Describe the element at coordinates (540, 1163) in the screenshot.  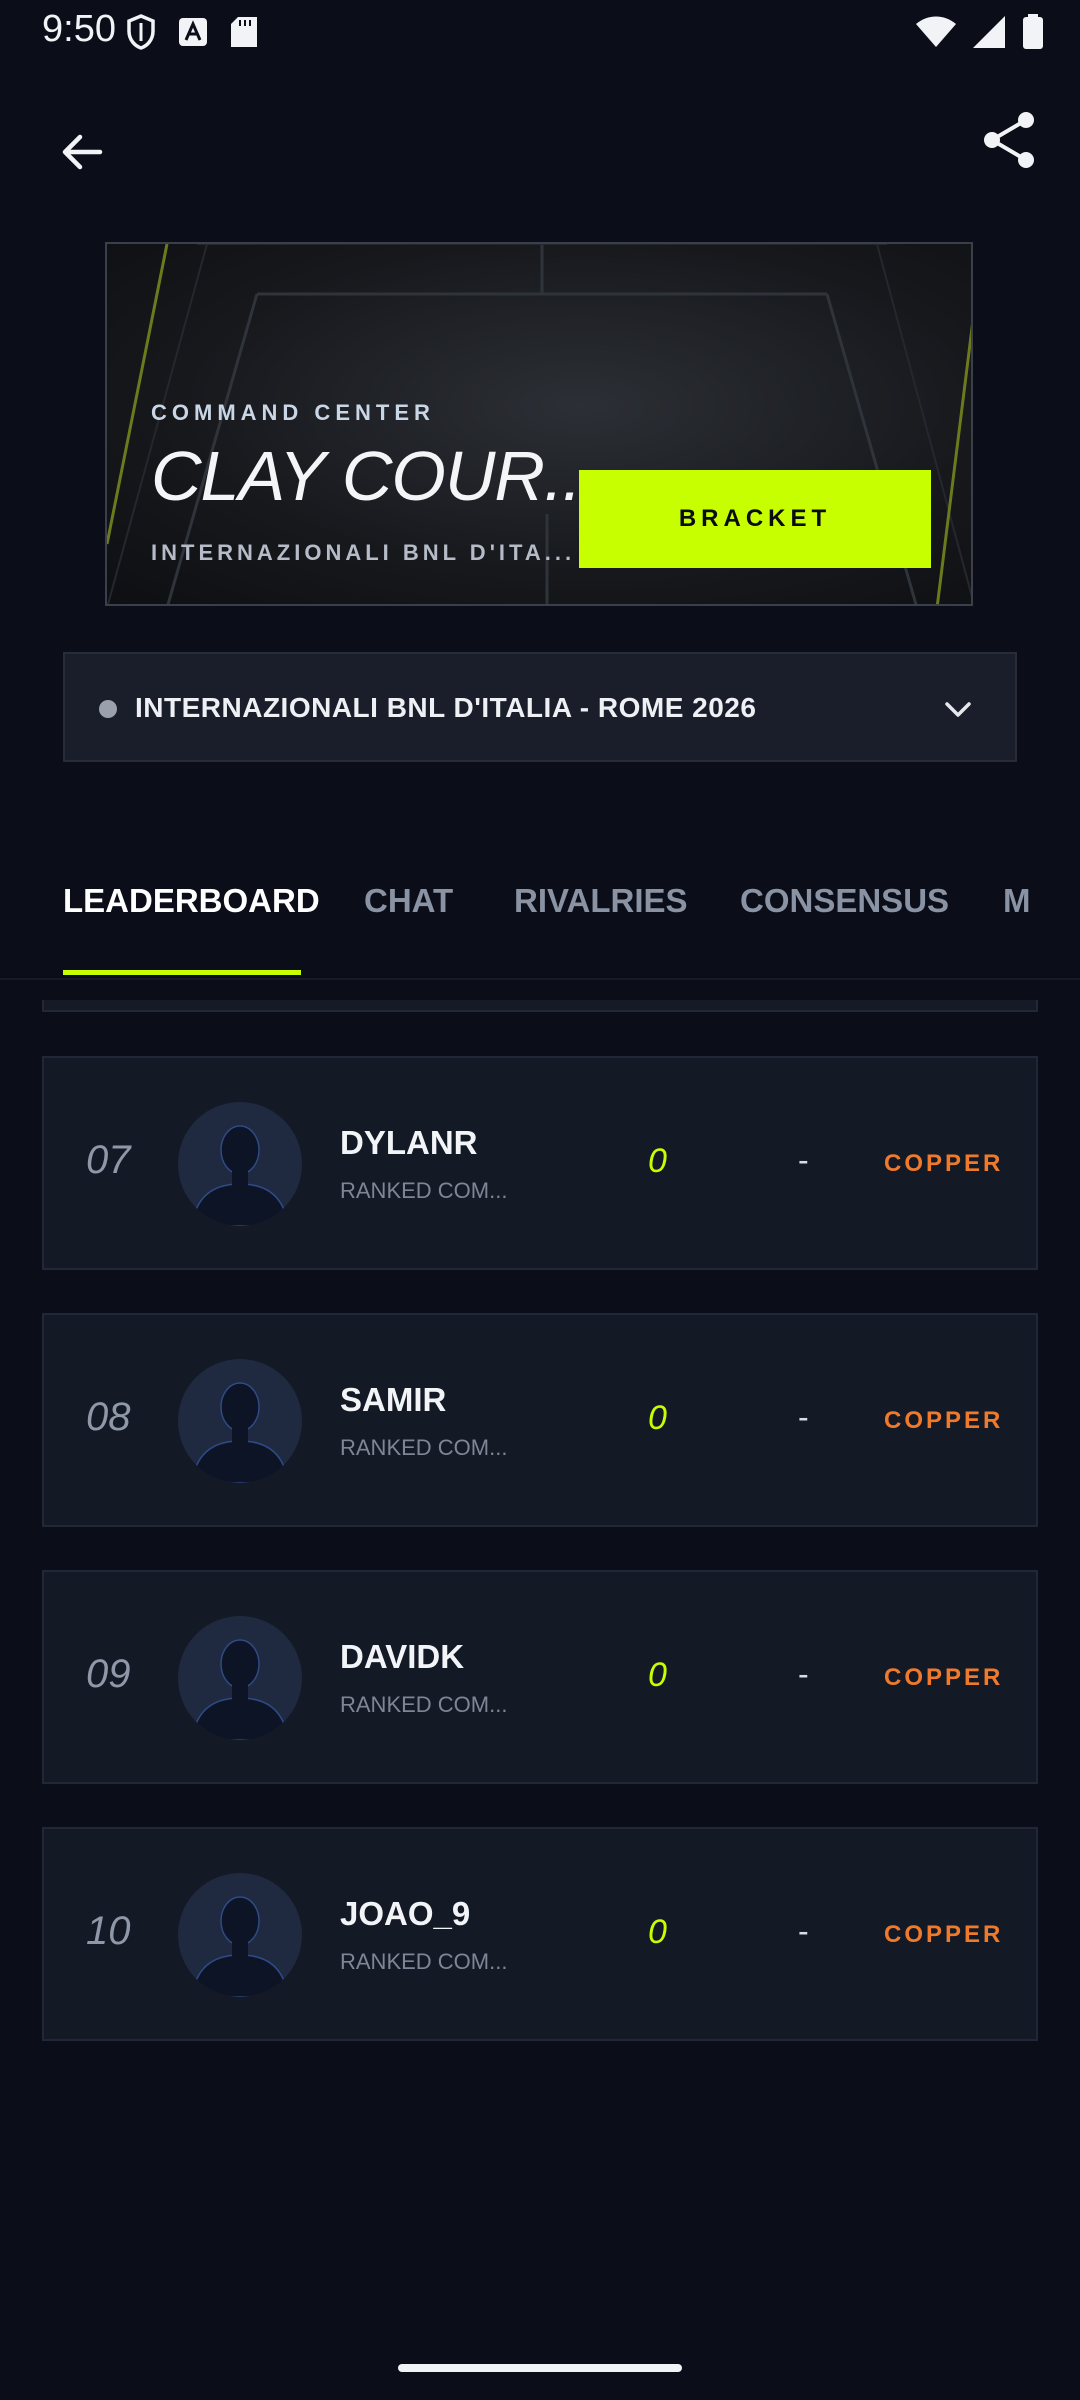
I see `leaderboard-row: 07 DYLANR RANKED COM... 0 - COPPER` at that location.